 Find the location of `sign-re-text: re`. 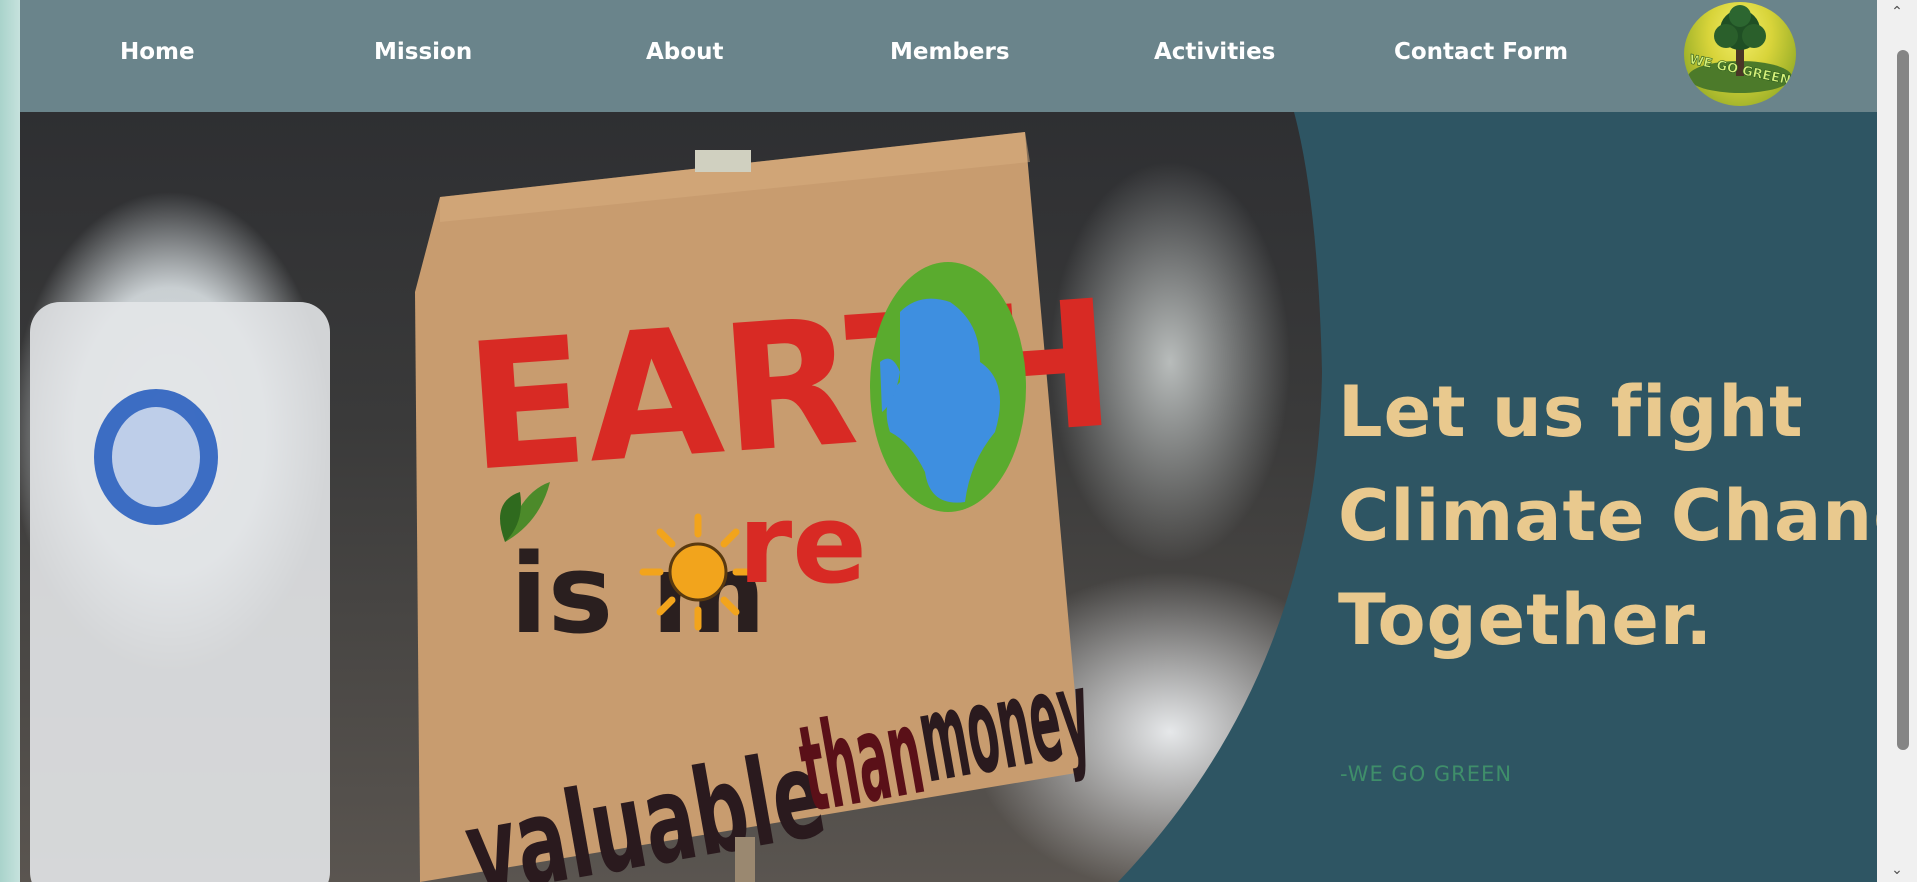

sign-re-text: re is located at coordinates (802, 544).